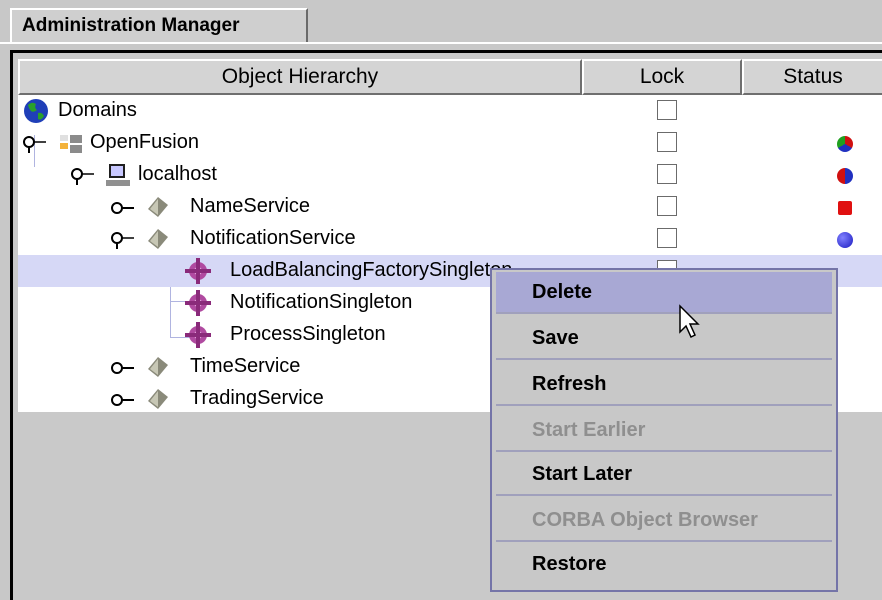 The width and height of the screenshot is (882, 600). I want to click on menu-item-corba-object-browser: CORBA Object Browser, so click(664, 521).